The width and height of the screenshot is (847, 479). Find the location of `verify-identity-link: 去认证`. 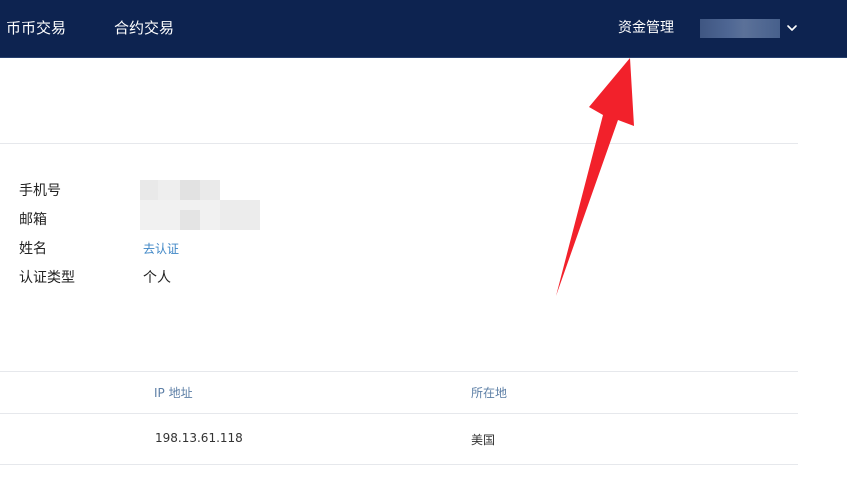

verify-identity-link: 去认证 is located at coordinates (161, 248).